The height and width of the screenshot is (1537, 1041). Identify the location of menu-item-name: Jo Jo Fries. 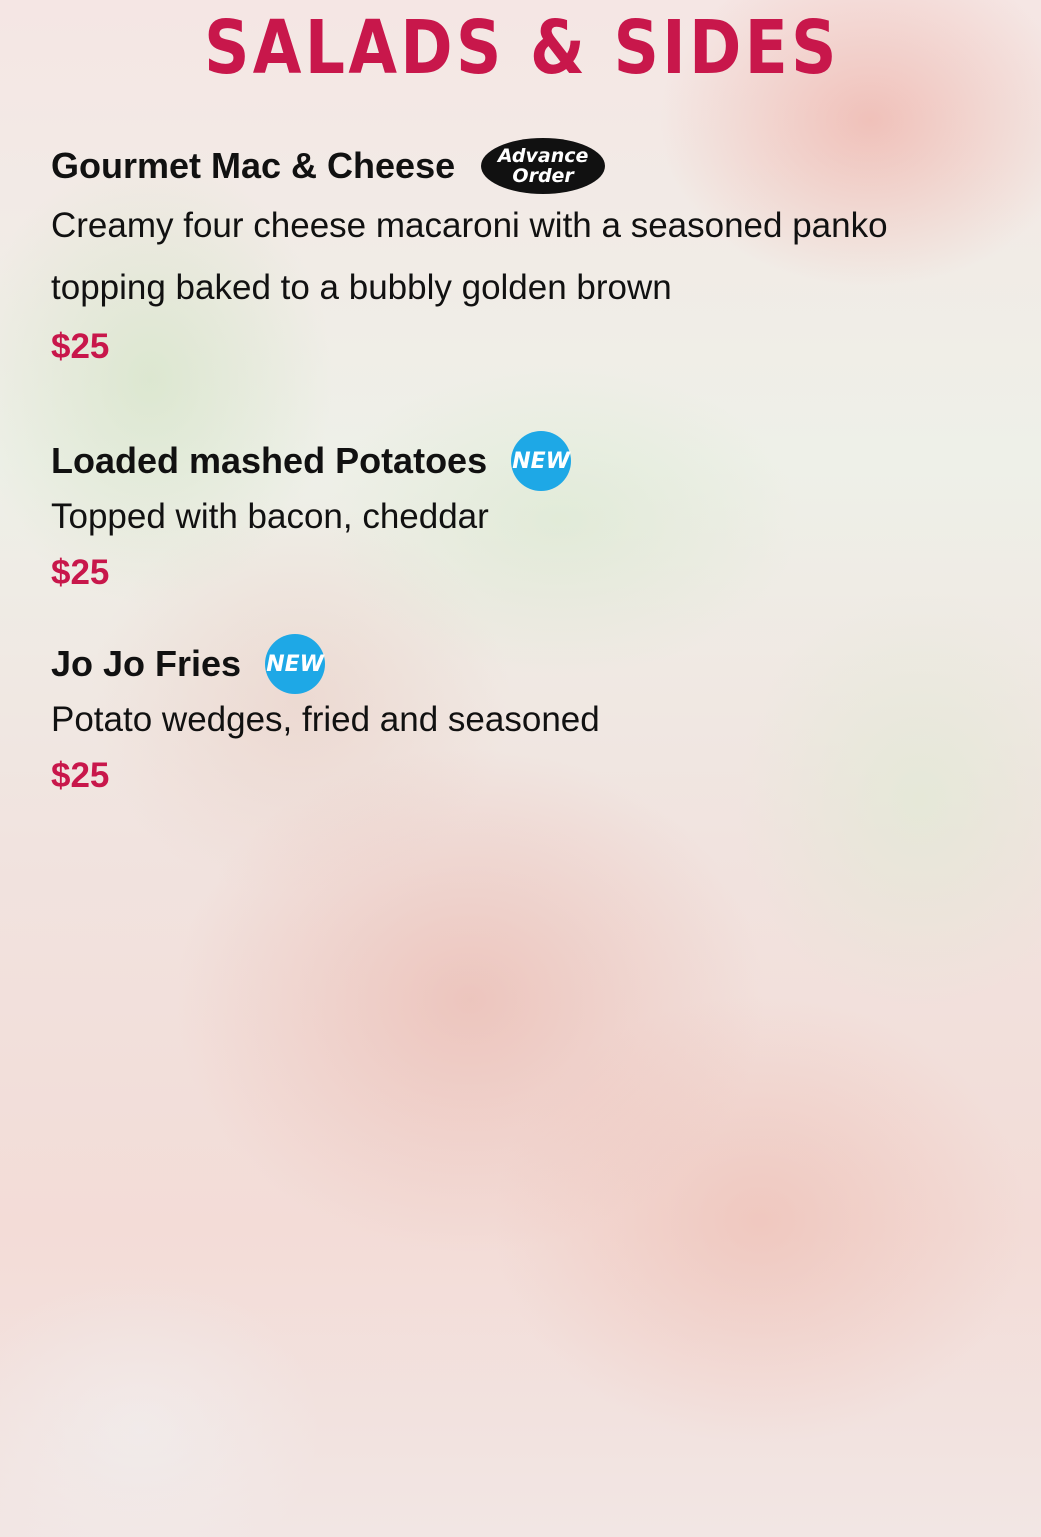
(146, 663).